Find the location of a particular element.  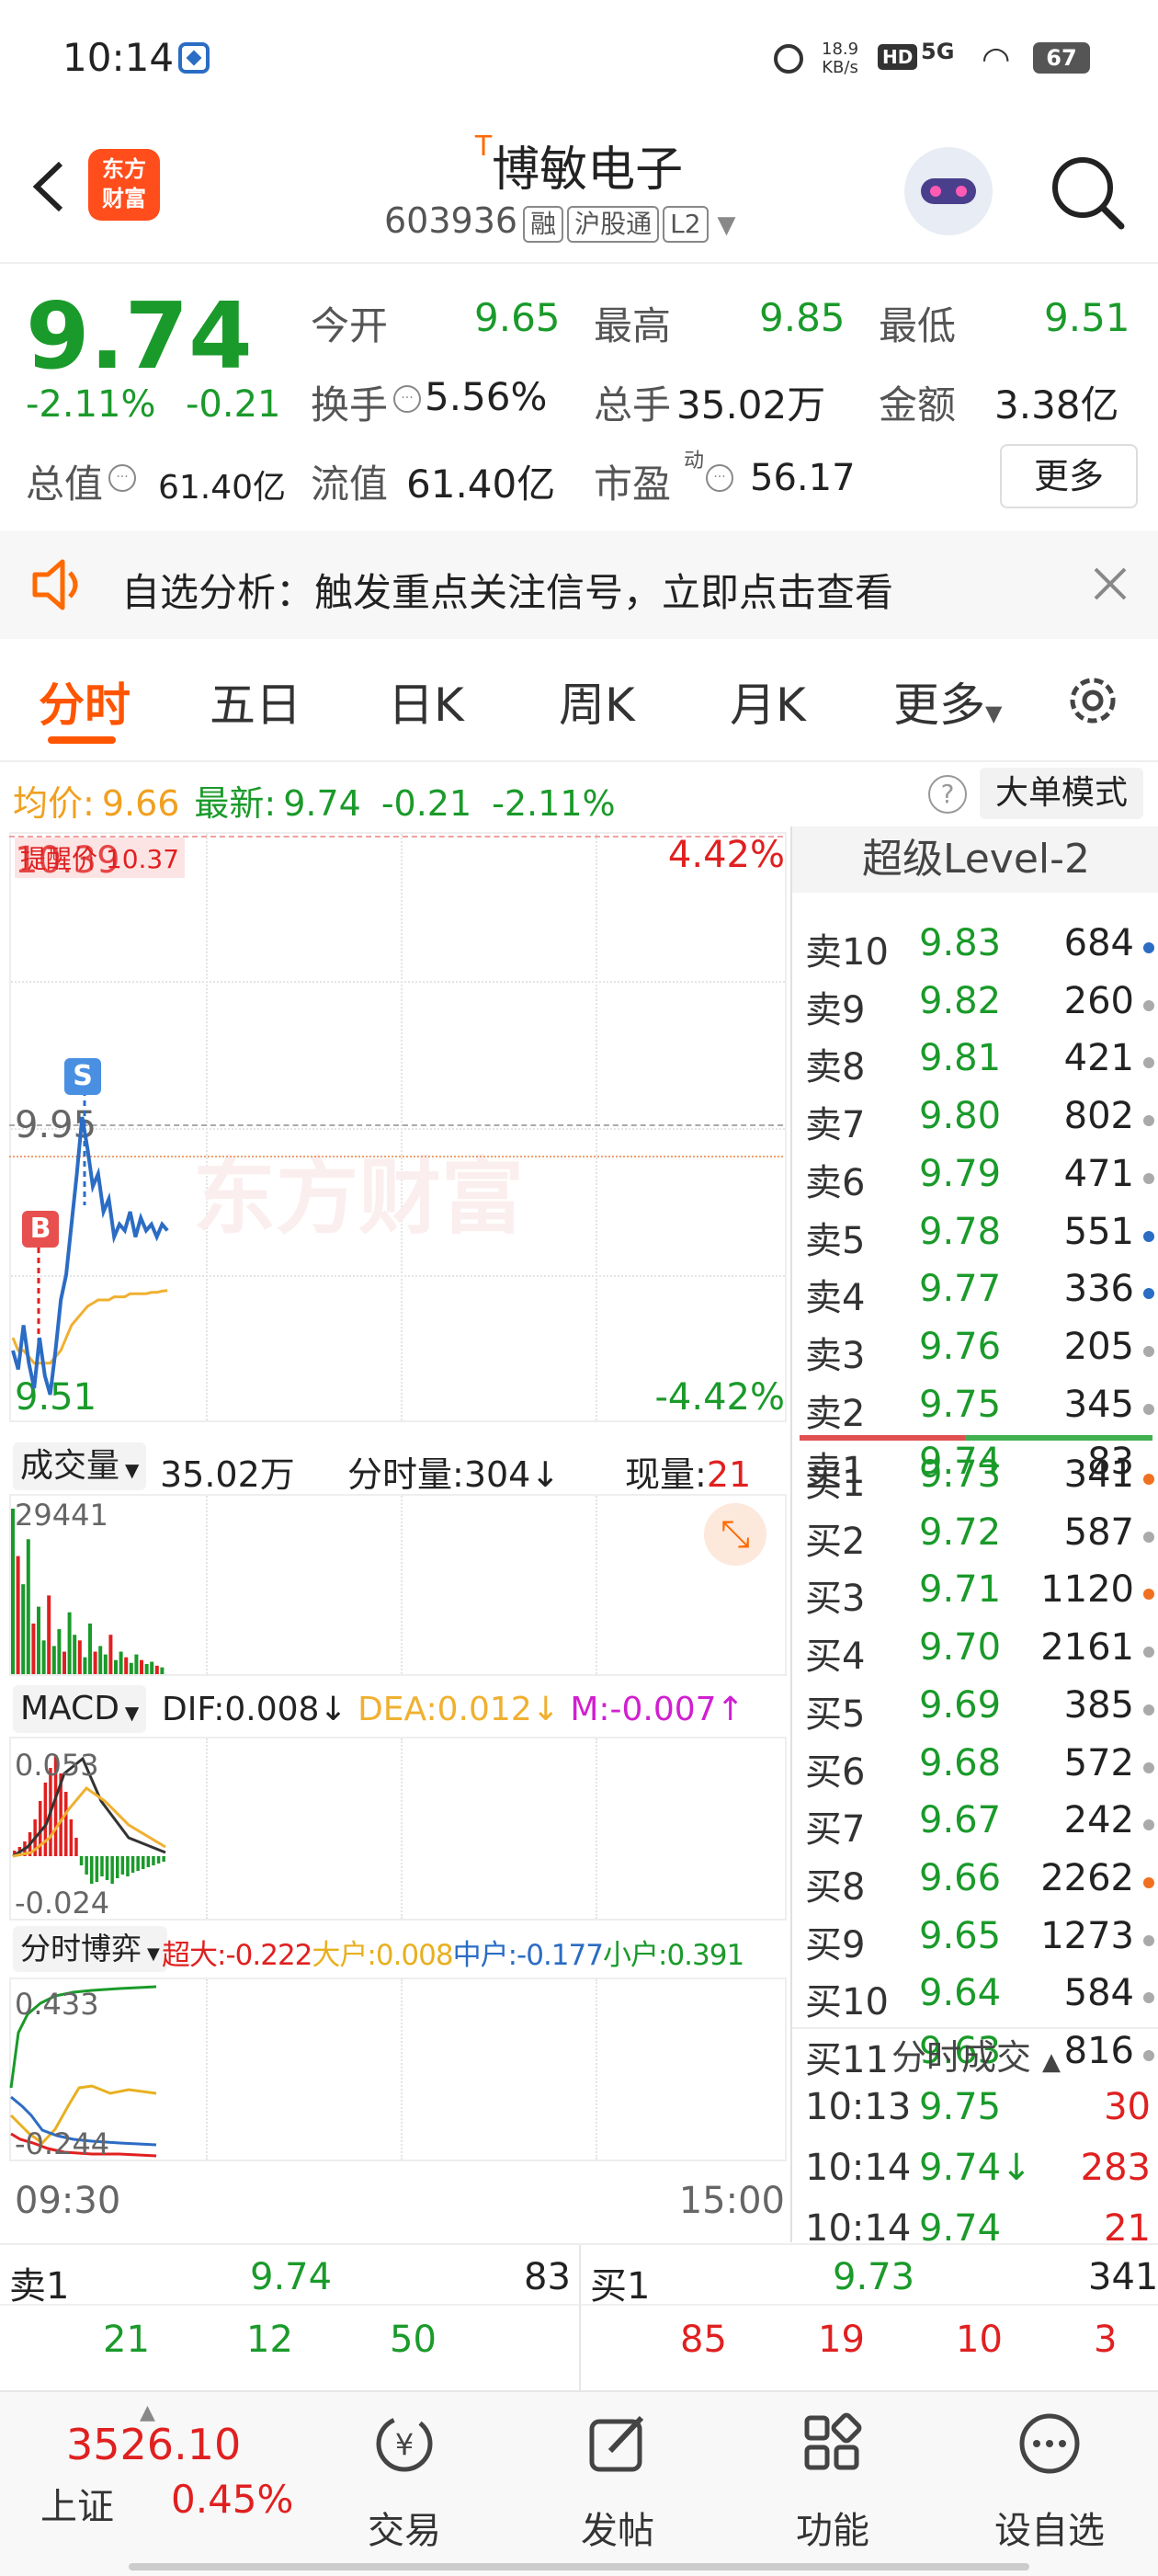

level-price: 9.68 is located at coordinates (961, 1762).